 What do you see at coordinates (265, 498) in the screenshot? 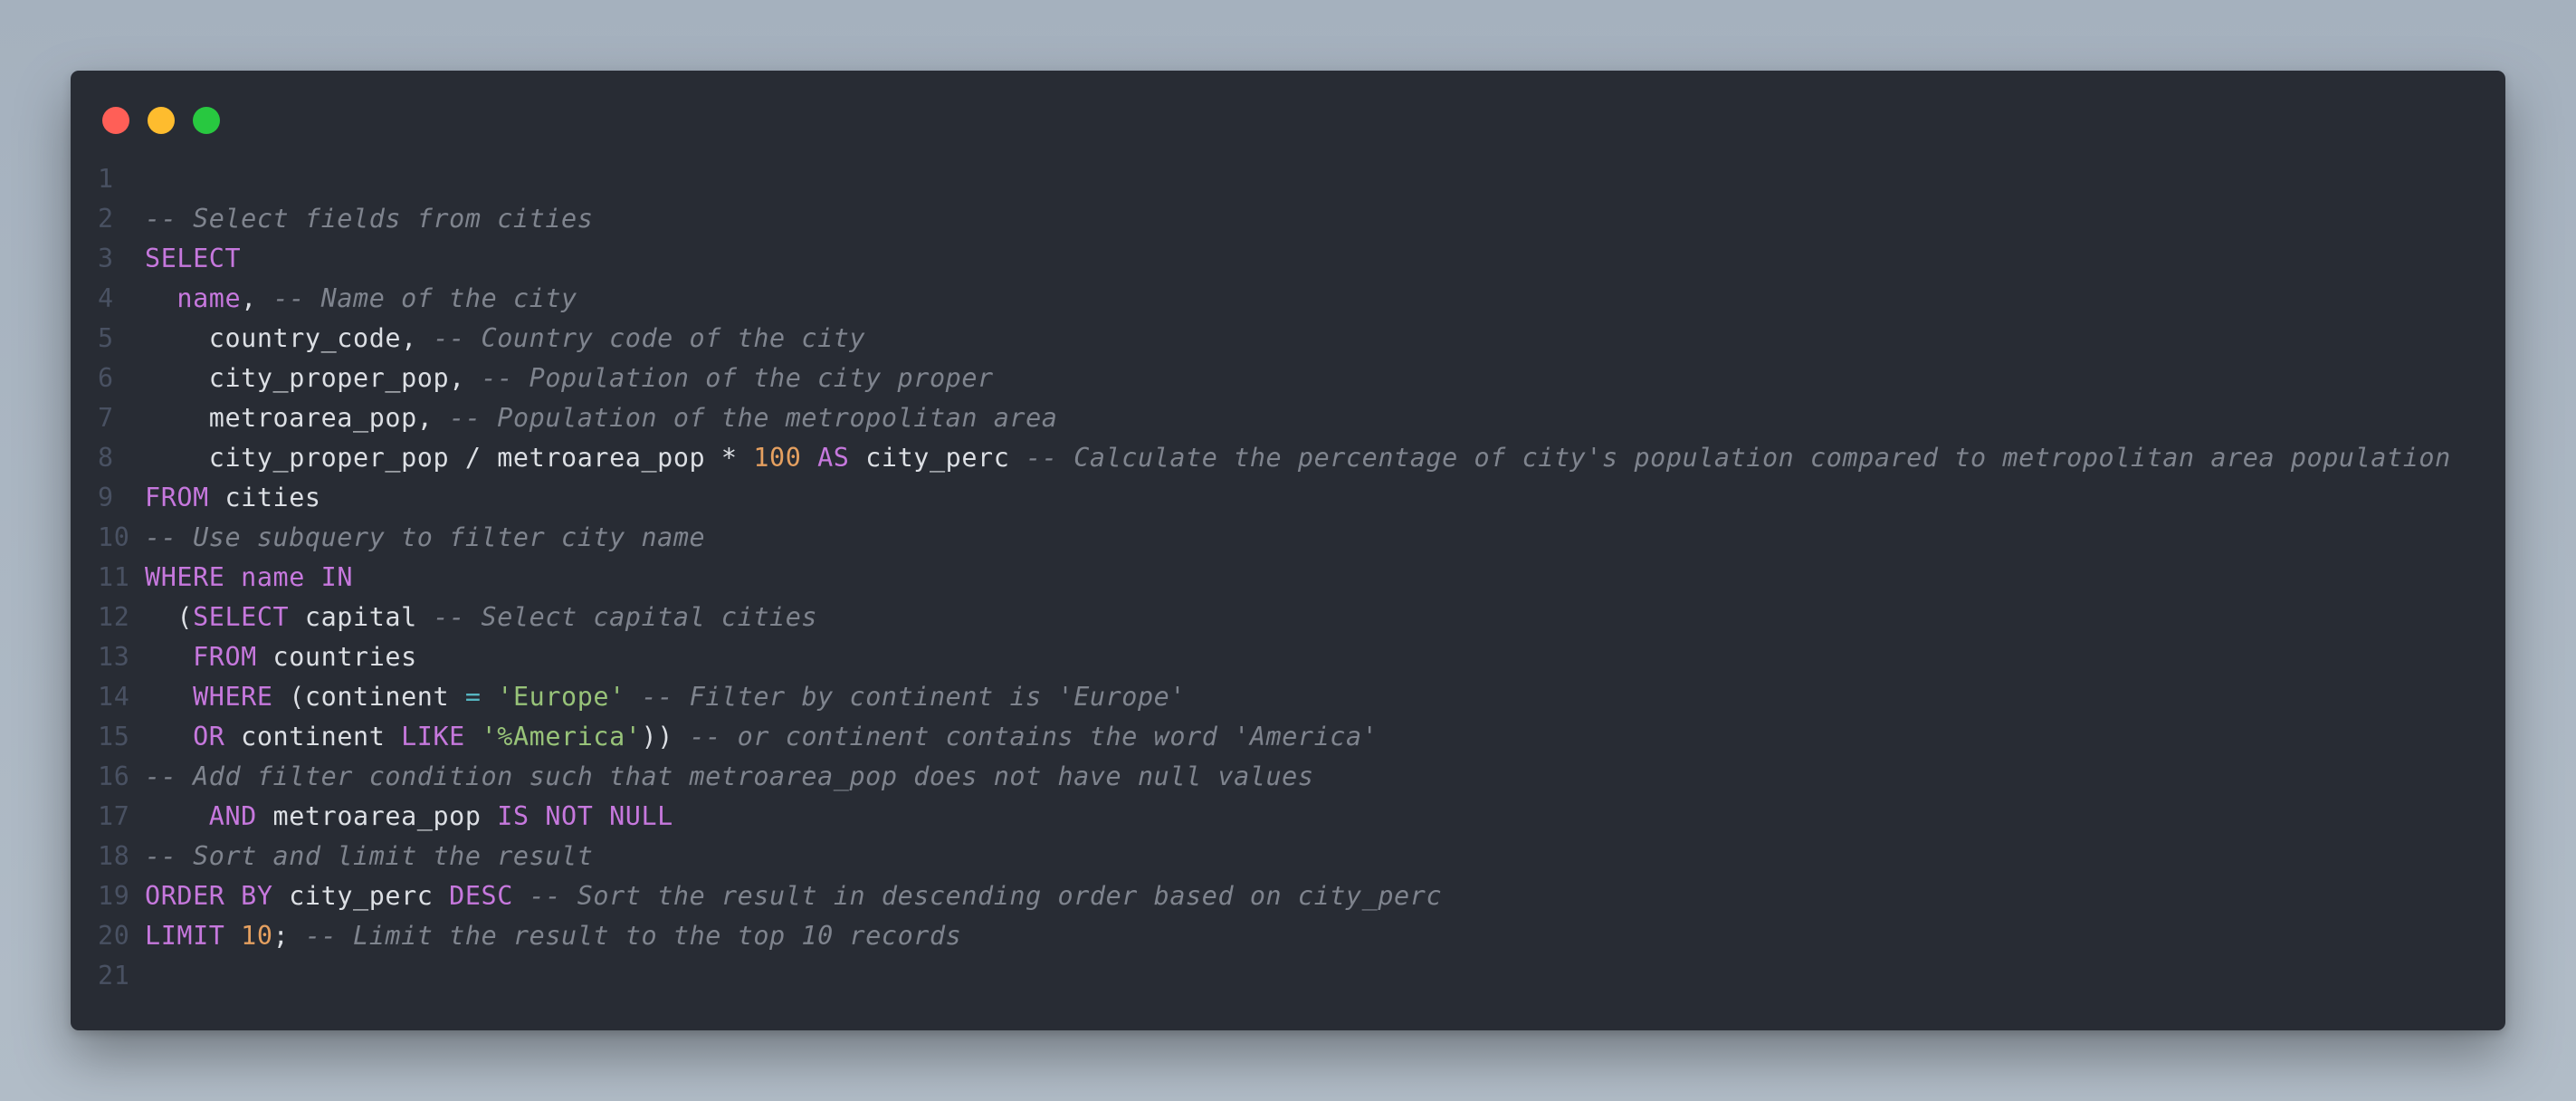
I see `code-token: cities` at bounding box center [265, 498].